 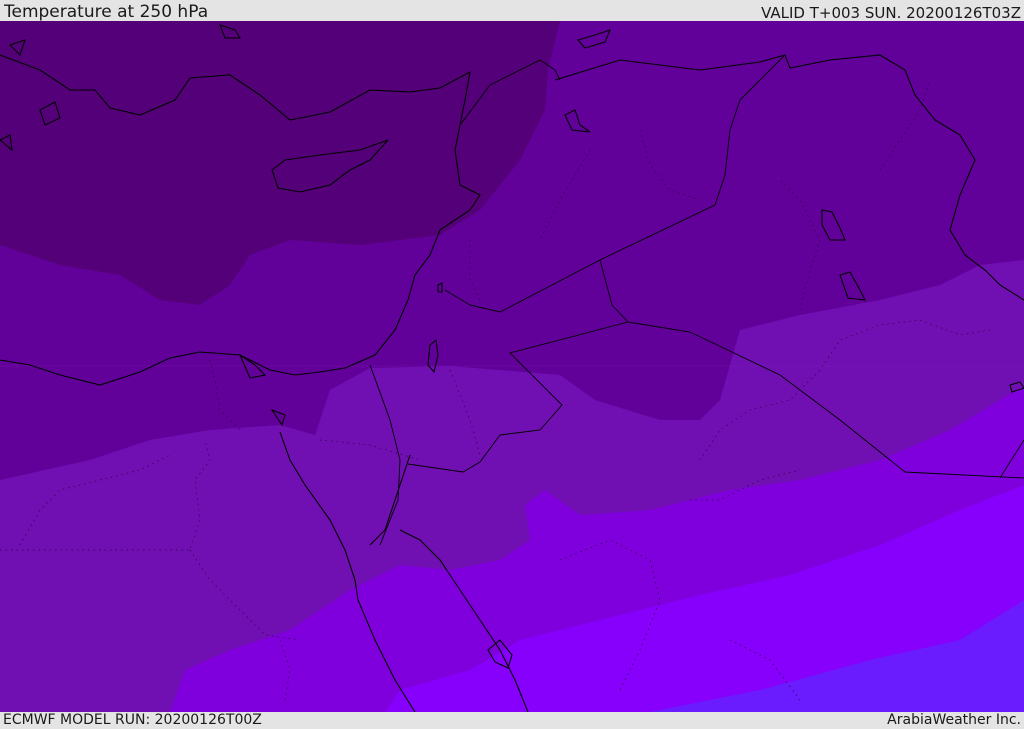 I want to click on model-run-label: ECMWF MODEL RUN: 20200126T00Z, so click(x=132, y=720).